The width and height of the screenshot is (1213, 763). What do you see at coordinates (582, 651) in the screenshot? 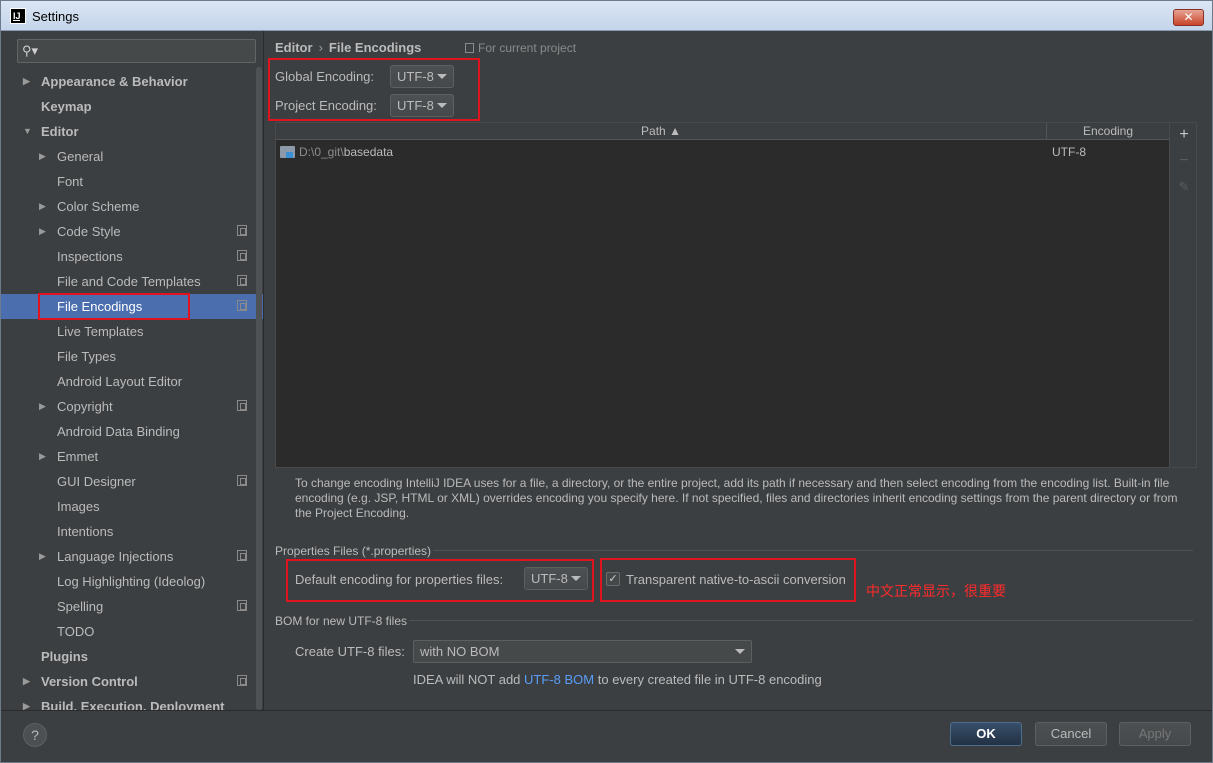
I see `bom-select: with NO BOM` at bounding box center [582, 651].